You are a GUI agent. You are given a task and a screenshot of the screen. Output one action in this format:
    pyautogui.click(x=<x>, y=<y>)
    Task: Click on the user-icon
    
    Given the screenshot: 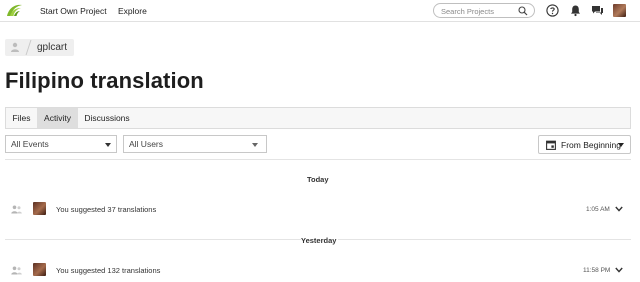 What is the action you would take?
    pyautogui.click(x=15, y=47)
    